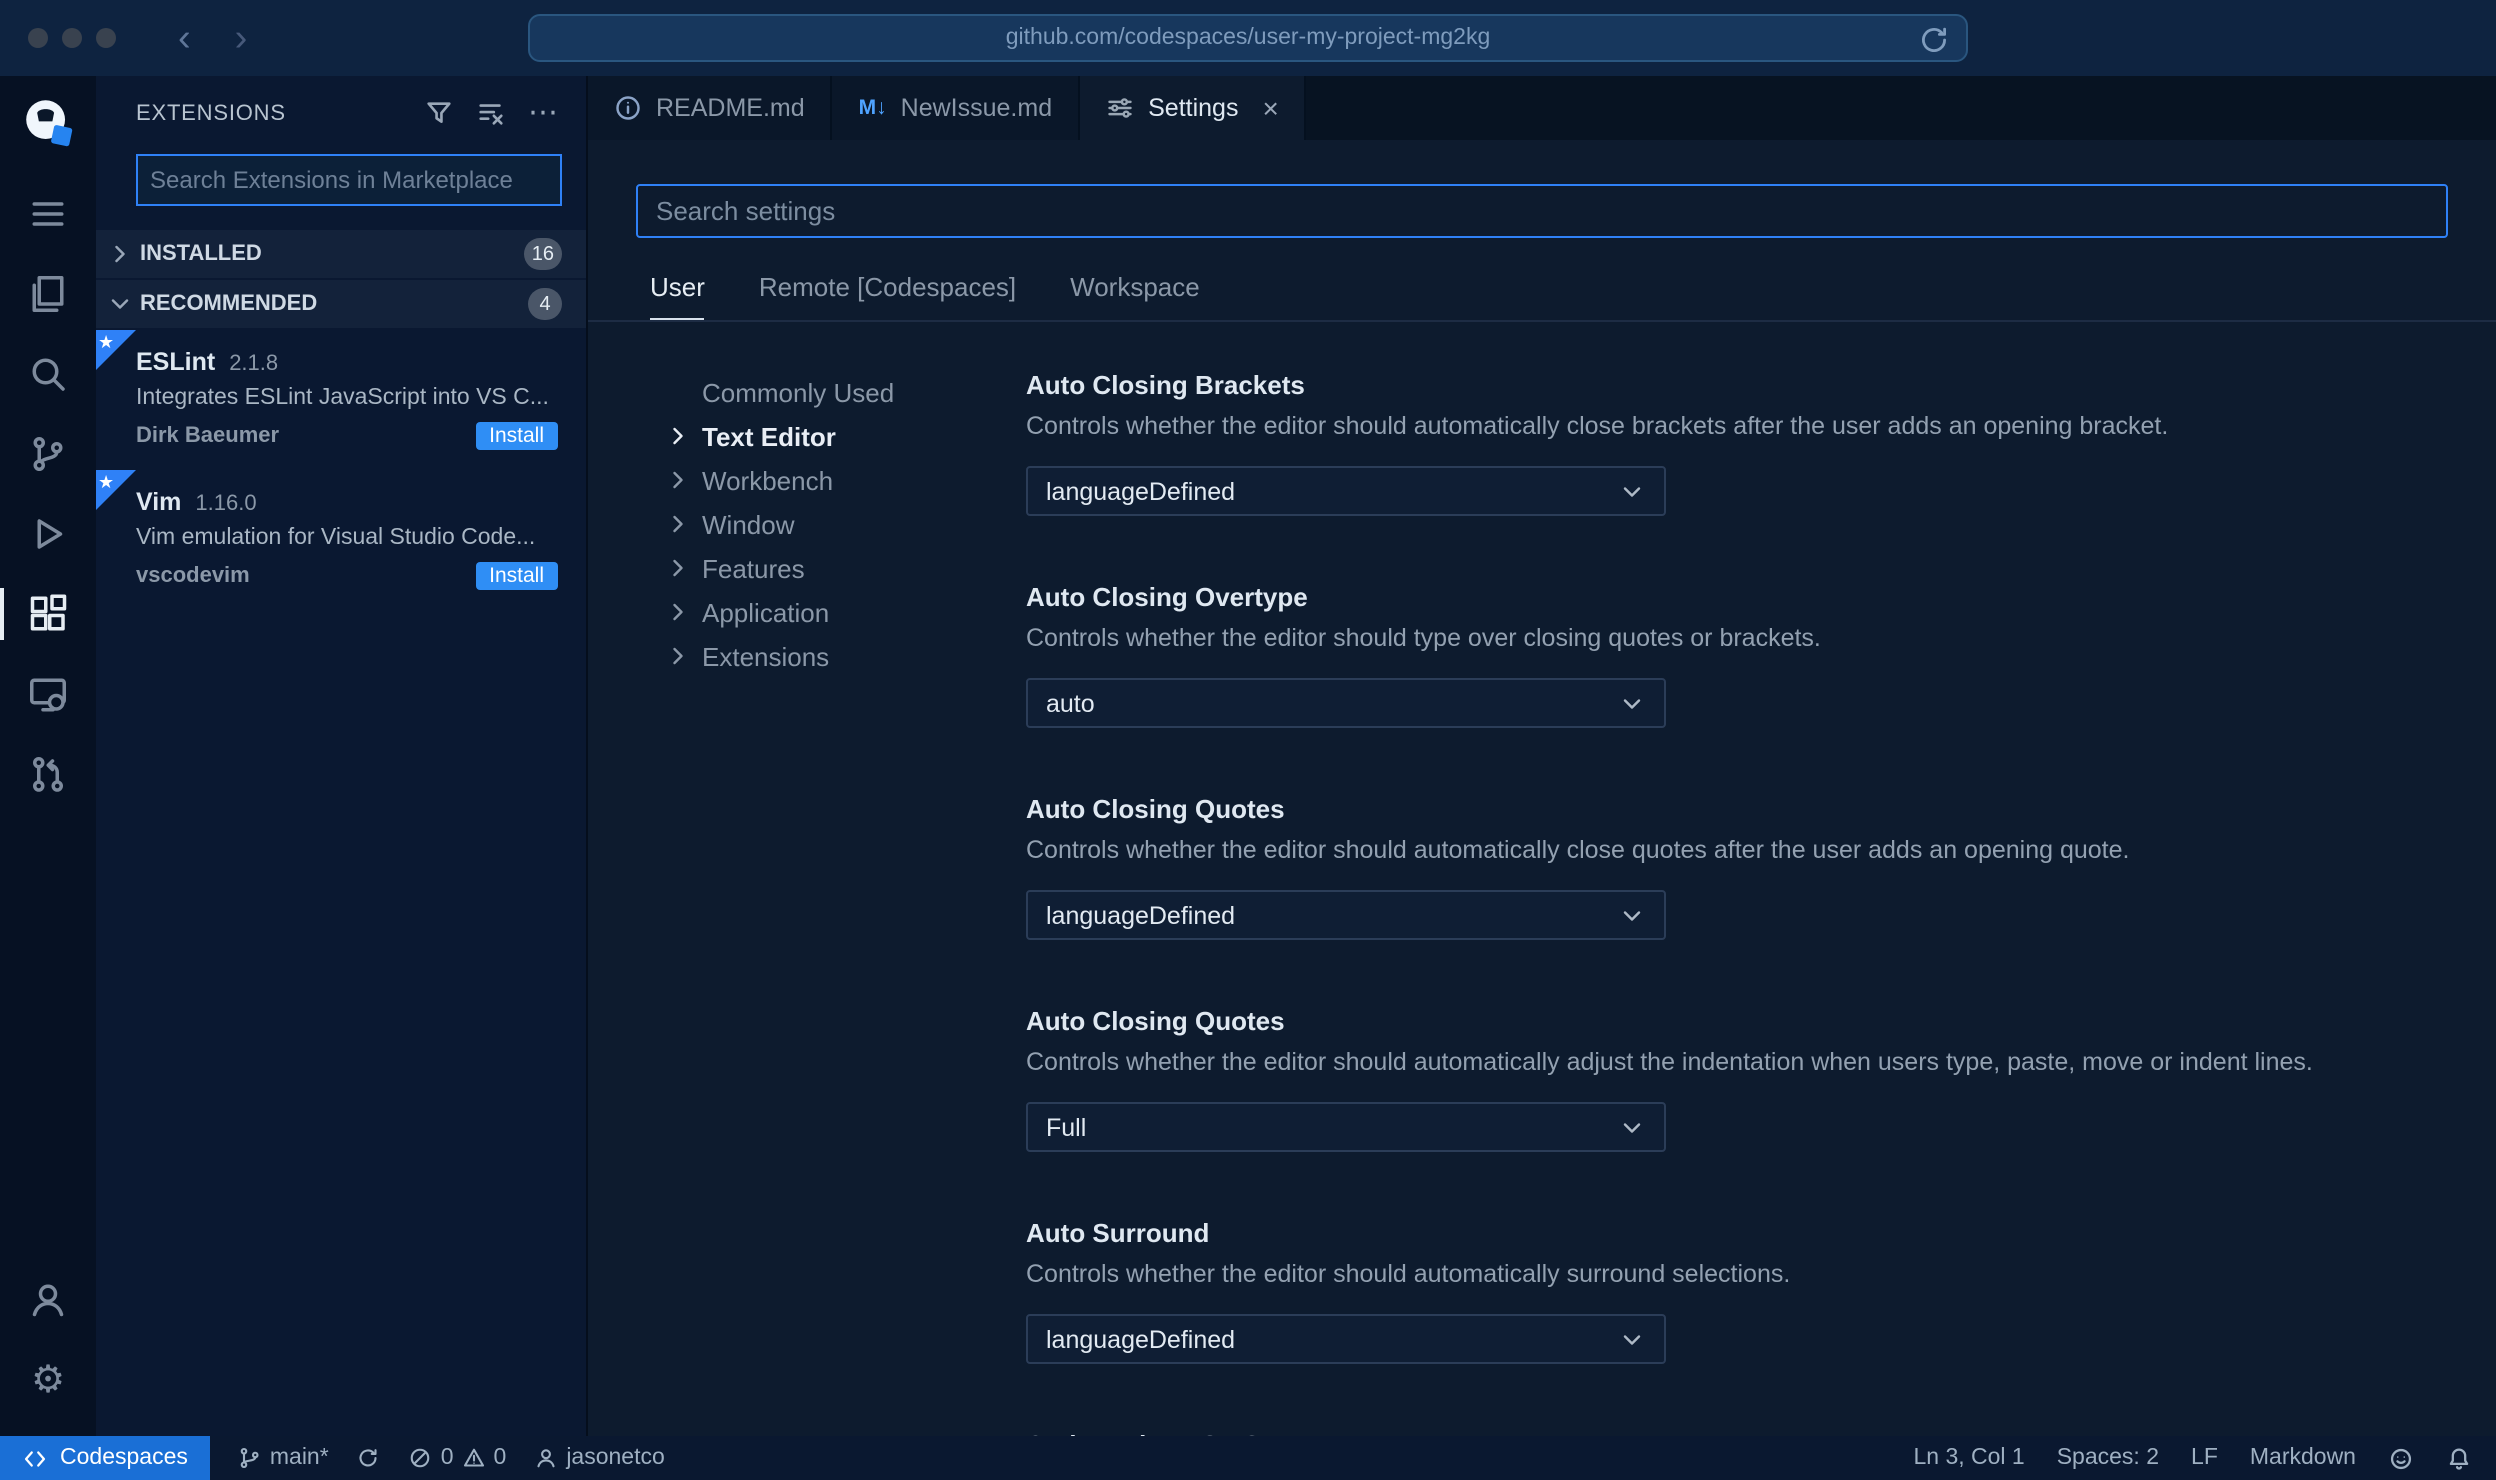 This screenshot has height=1480, width=2496. I want to click on remote-explorer-icon, so click(48, 694).